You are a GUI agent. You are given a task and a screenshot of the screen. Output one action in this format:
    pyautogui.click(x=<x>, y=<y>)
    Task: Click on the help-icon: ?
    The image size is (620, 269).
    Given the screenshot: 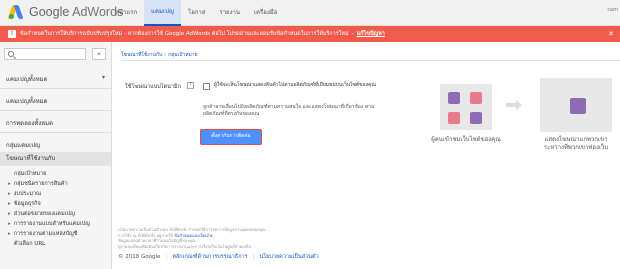 What is the action you would take?
    pyautogui.click(x=190, y=85)
    